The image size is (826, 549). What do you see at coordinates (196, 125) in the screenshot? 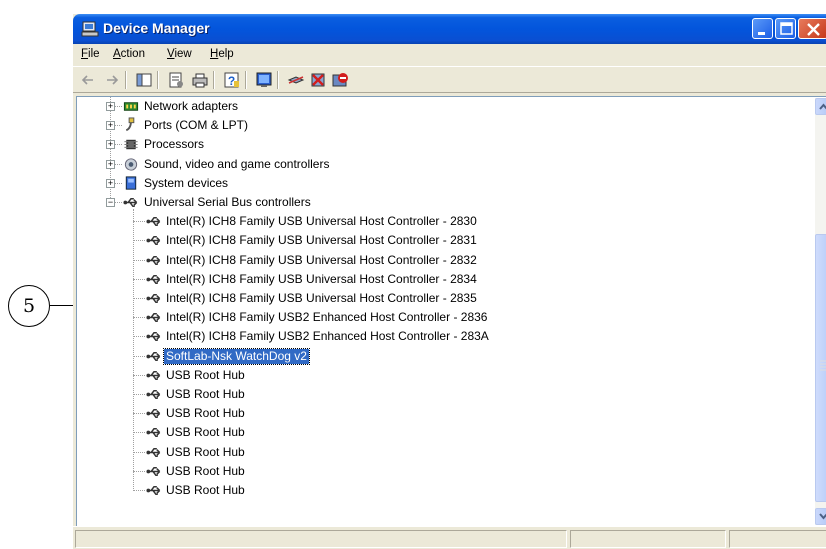
I see `tree-item-label: Ports (COM & LPT)` at bounding box center [196, 125].